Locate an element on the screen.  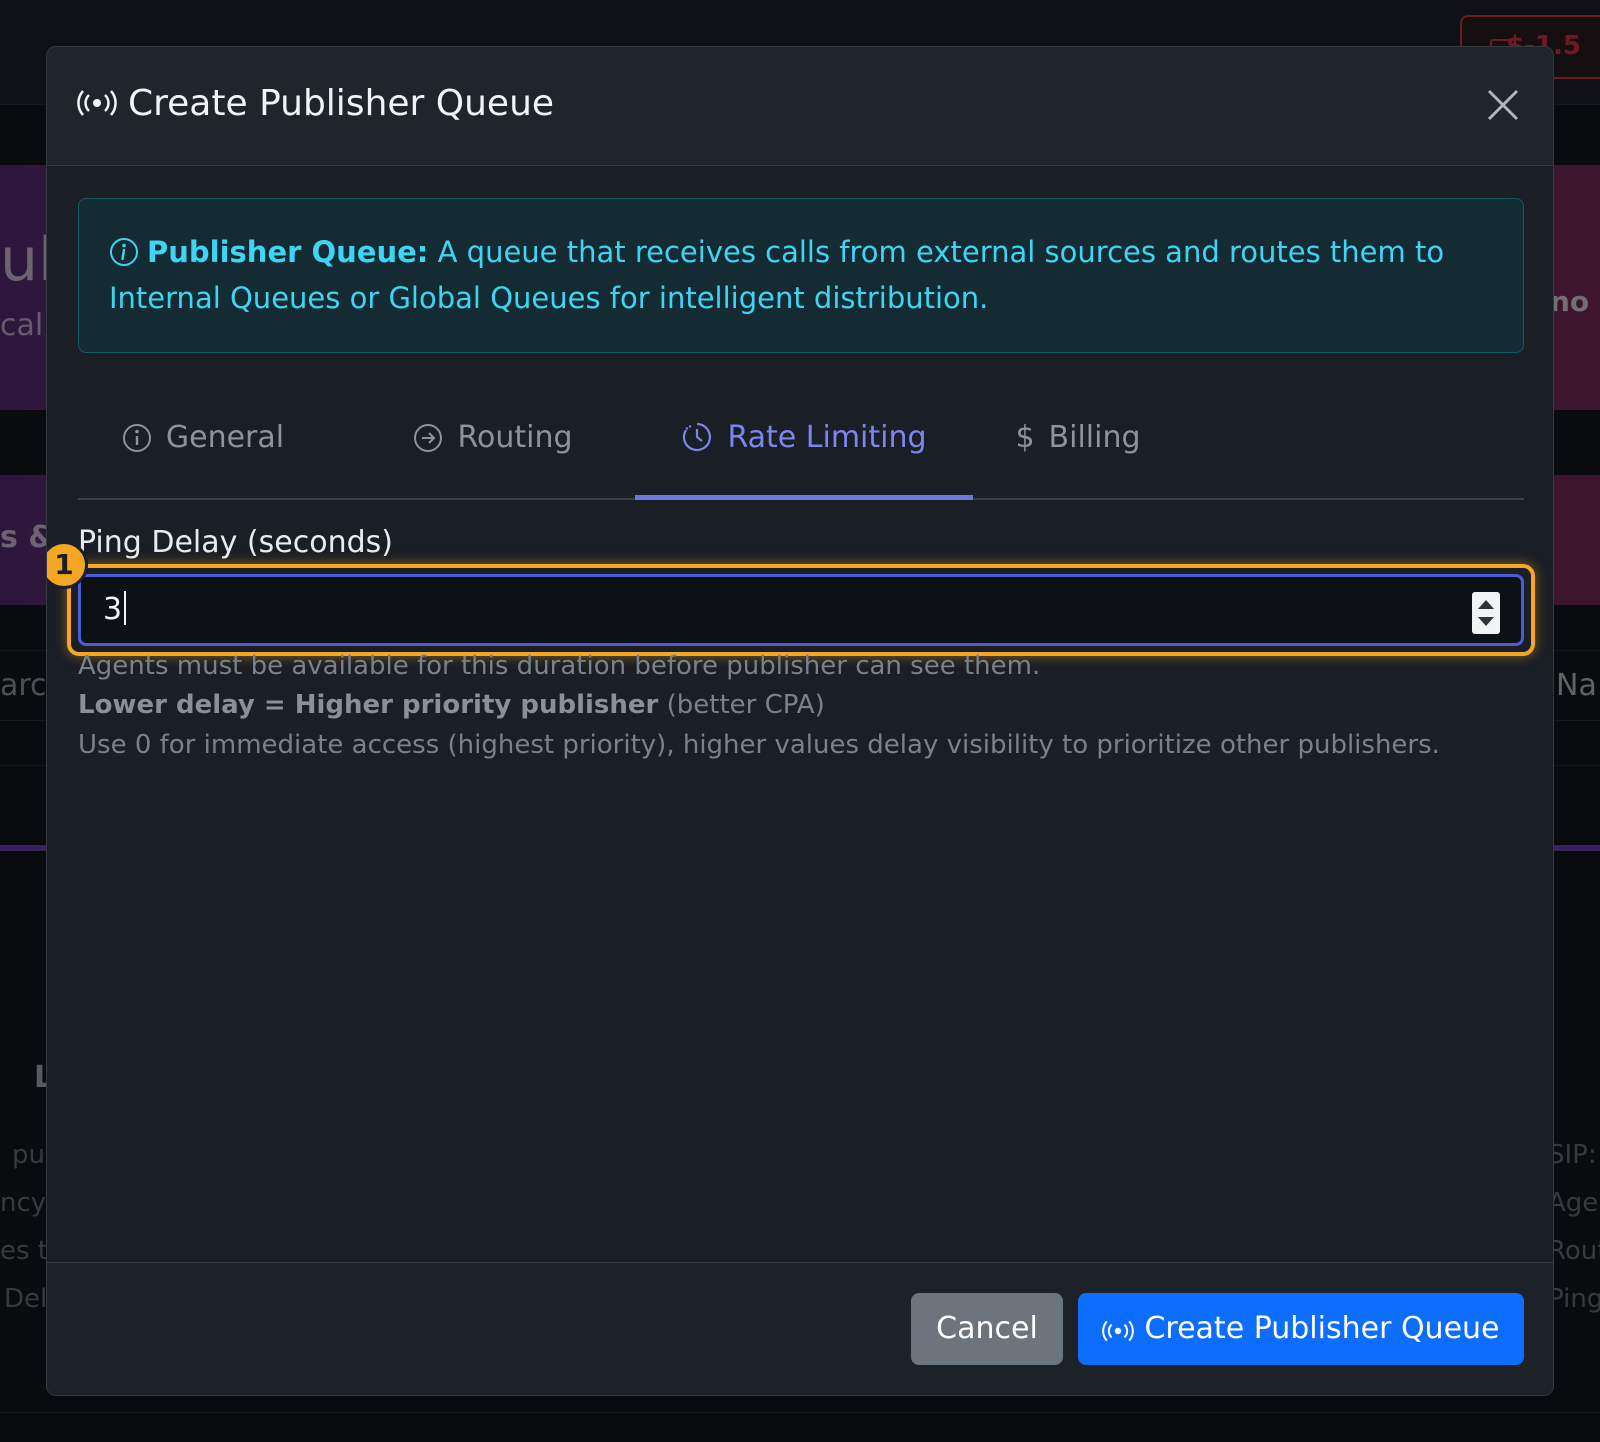
cancel-button: Cancel is located at coordinates (987, 1329).